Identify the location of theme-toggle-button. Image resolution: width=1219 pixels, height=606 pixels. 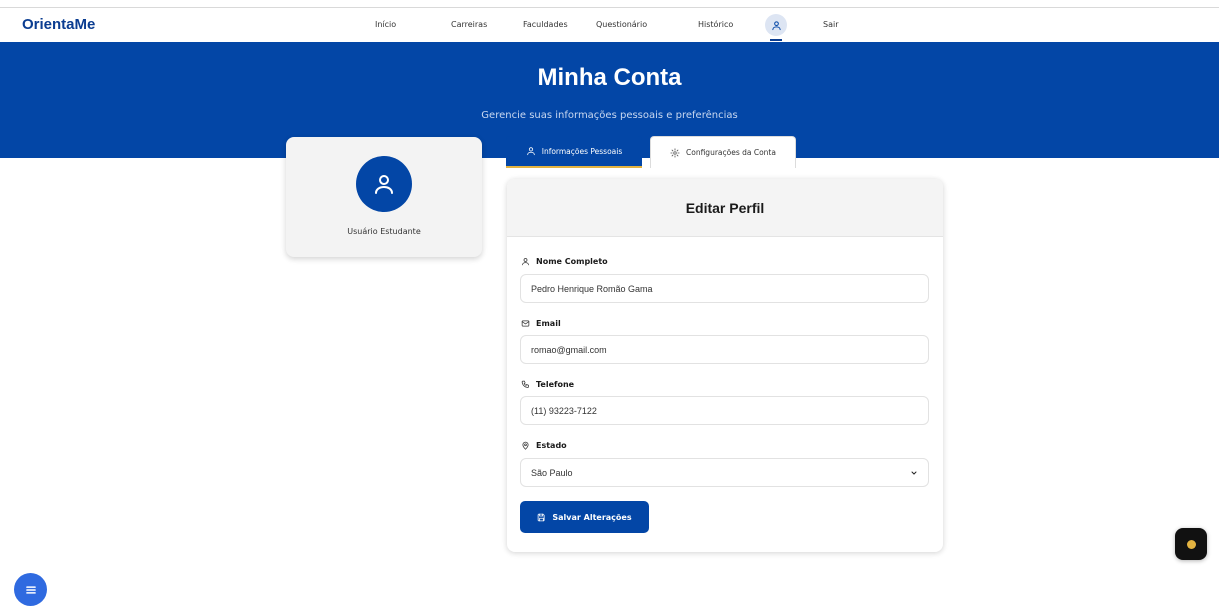
(1191, 544).